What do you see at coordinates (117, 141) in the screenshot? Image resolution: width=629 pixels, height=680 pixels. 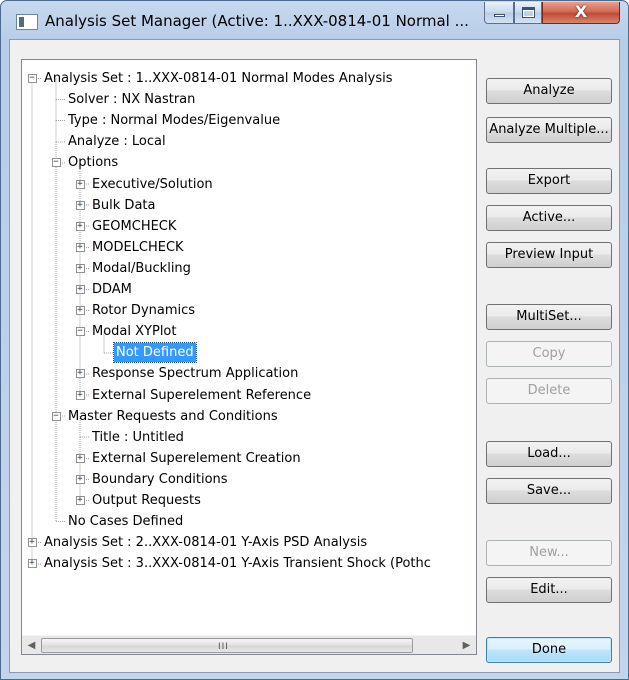 I see `tree-node: Analyze : Local` at bounding box center [117, 141].